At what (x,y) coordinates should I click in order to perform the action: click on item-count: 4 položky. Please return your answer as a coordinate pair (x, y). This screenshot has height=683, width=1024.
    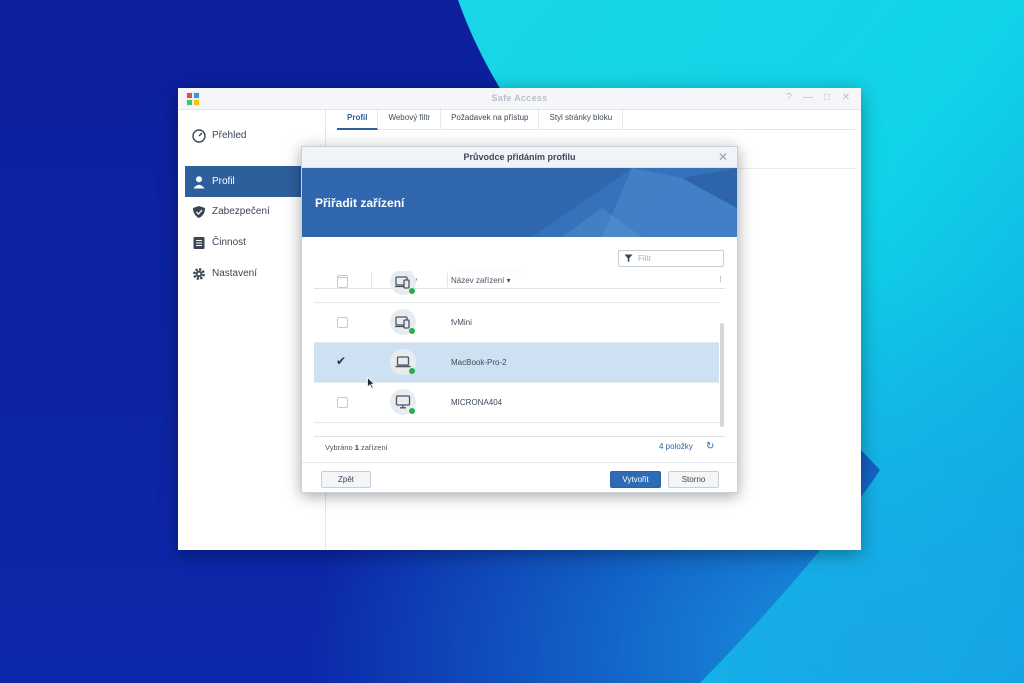
    Looking at the image, I should click on (676, 446).